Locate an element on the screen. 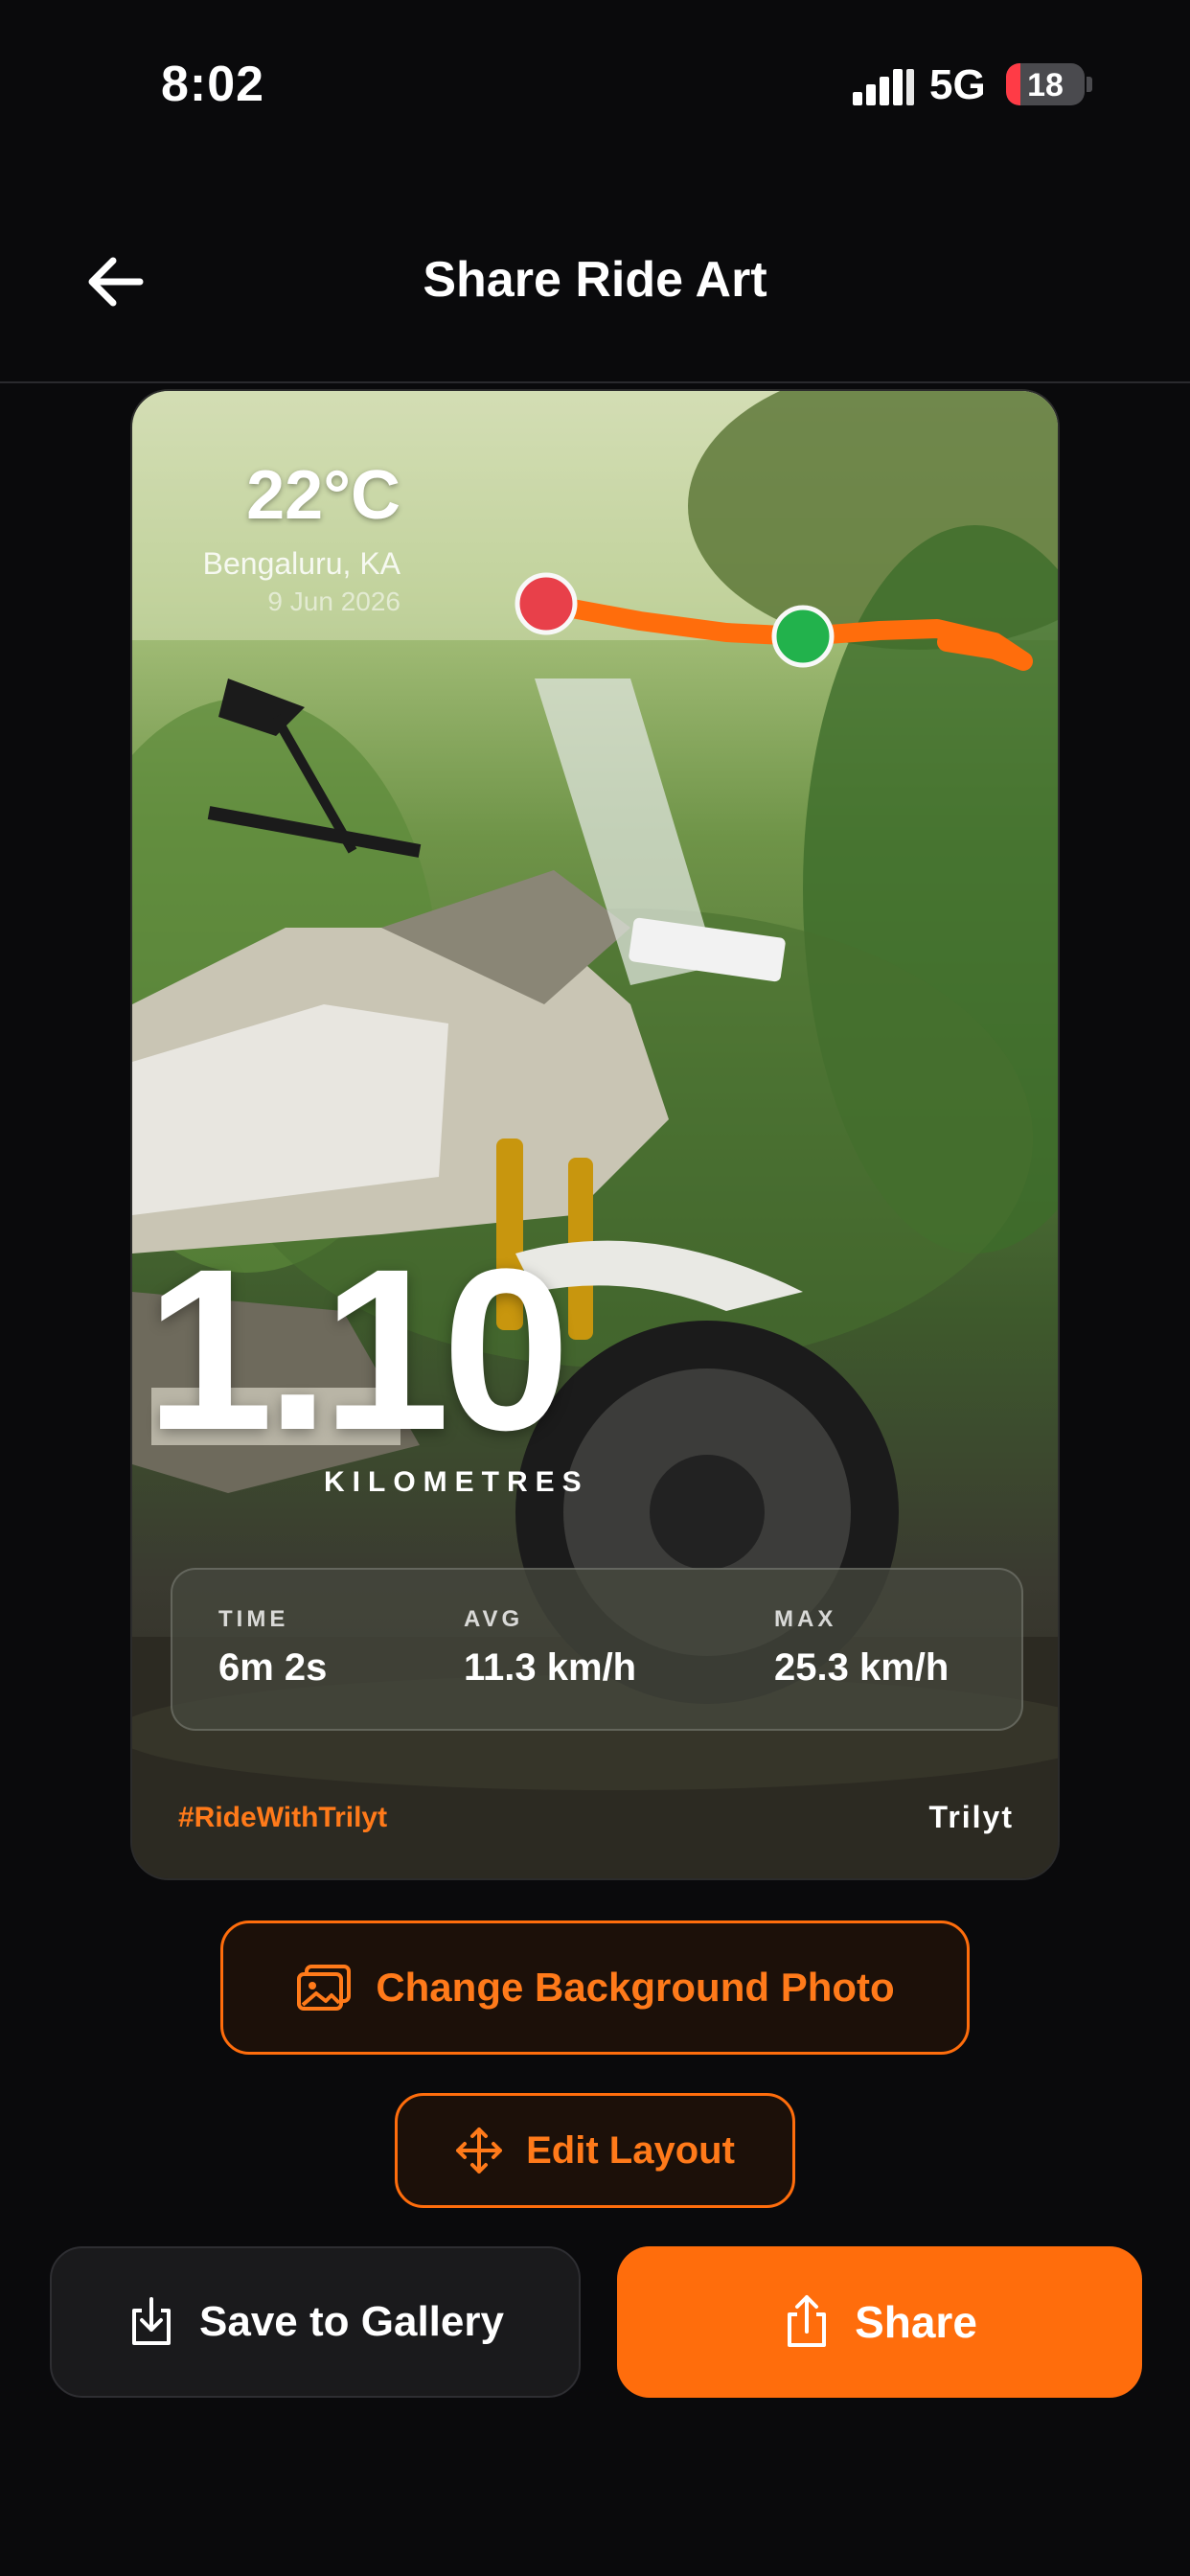 This screenshot has width=1190, height=2576. share-button: Share is located at coordinates (880, 2322).